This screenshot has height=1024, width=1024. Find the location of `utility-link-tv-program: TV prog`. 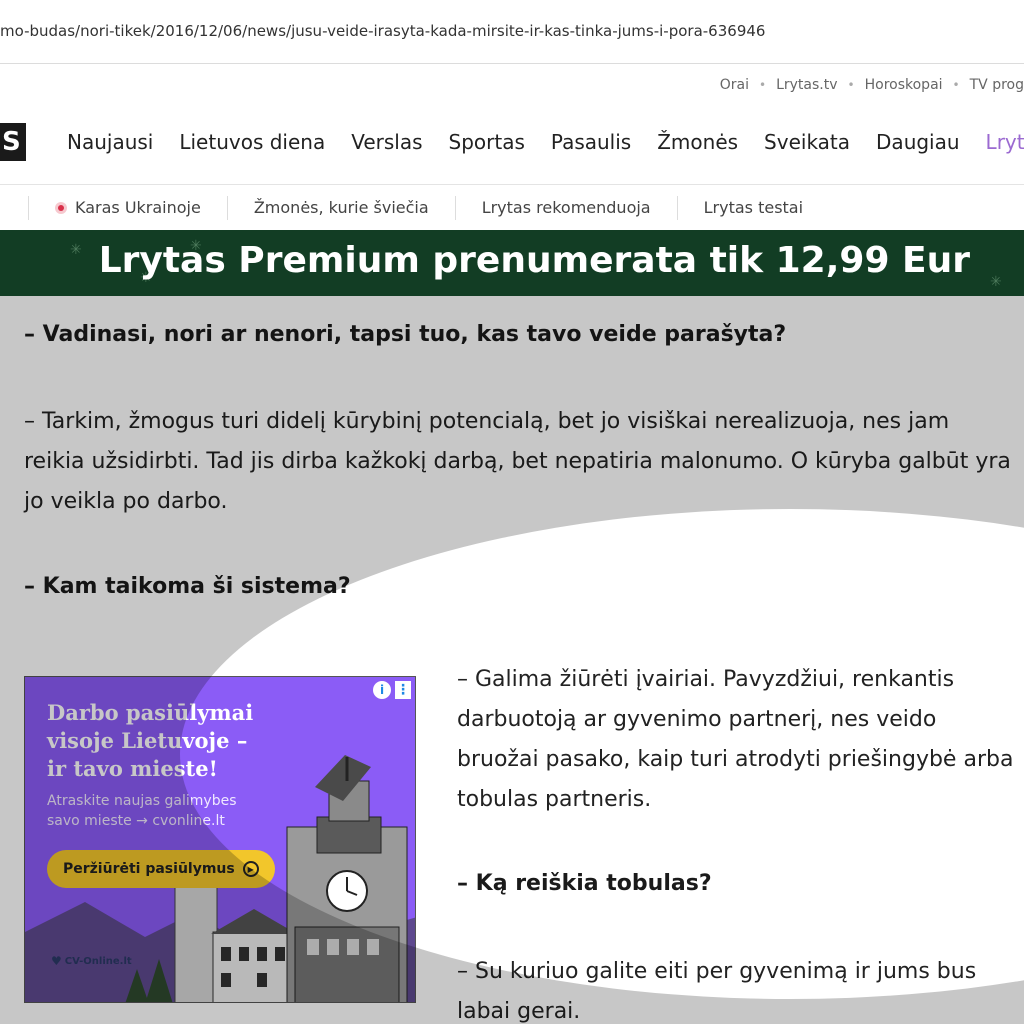

utility-link-tv-program: TV prog is located at coordinates (997, 85).